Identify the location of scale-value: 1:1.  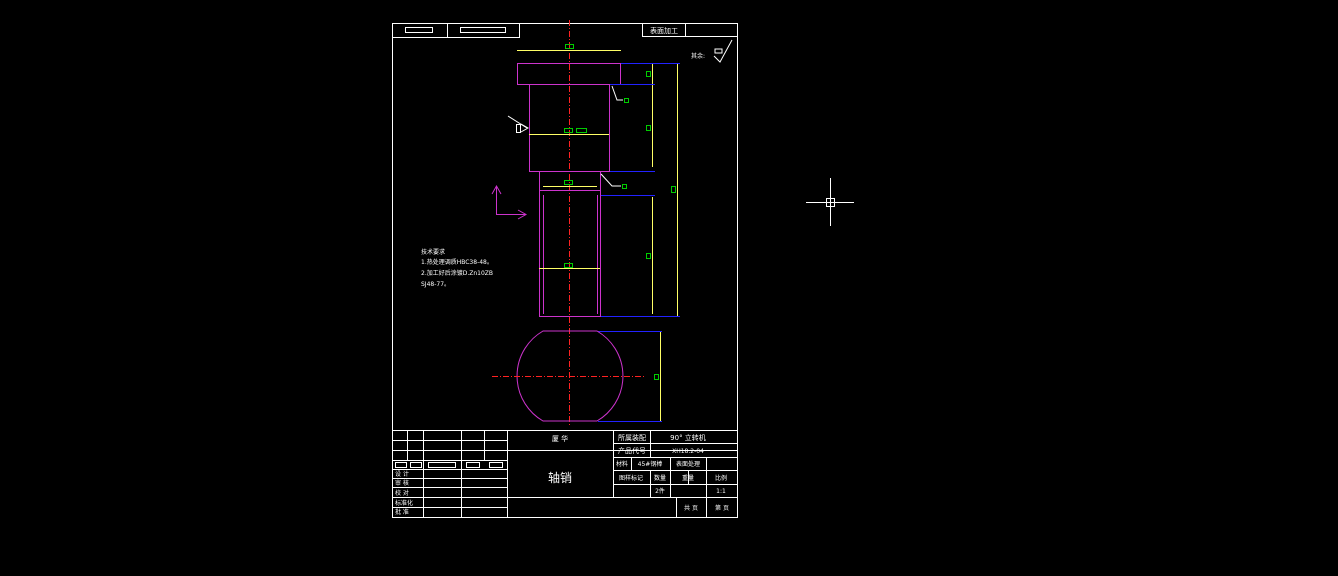
(721, 491).